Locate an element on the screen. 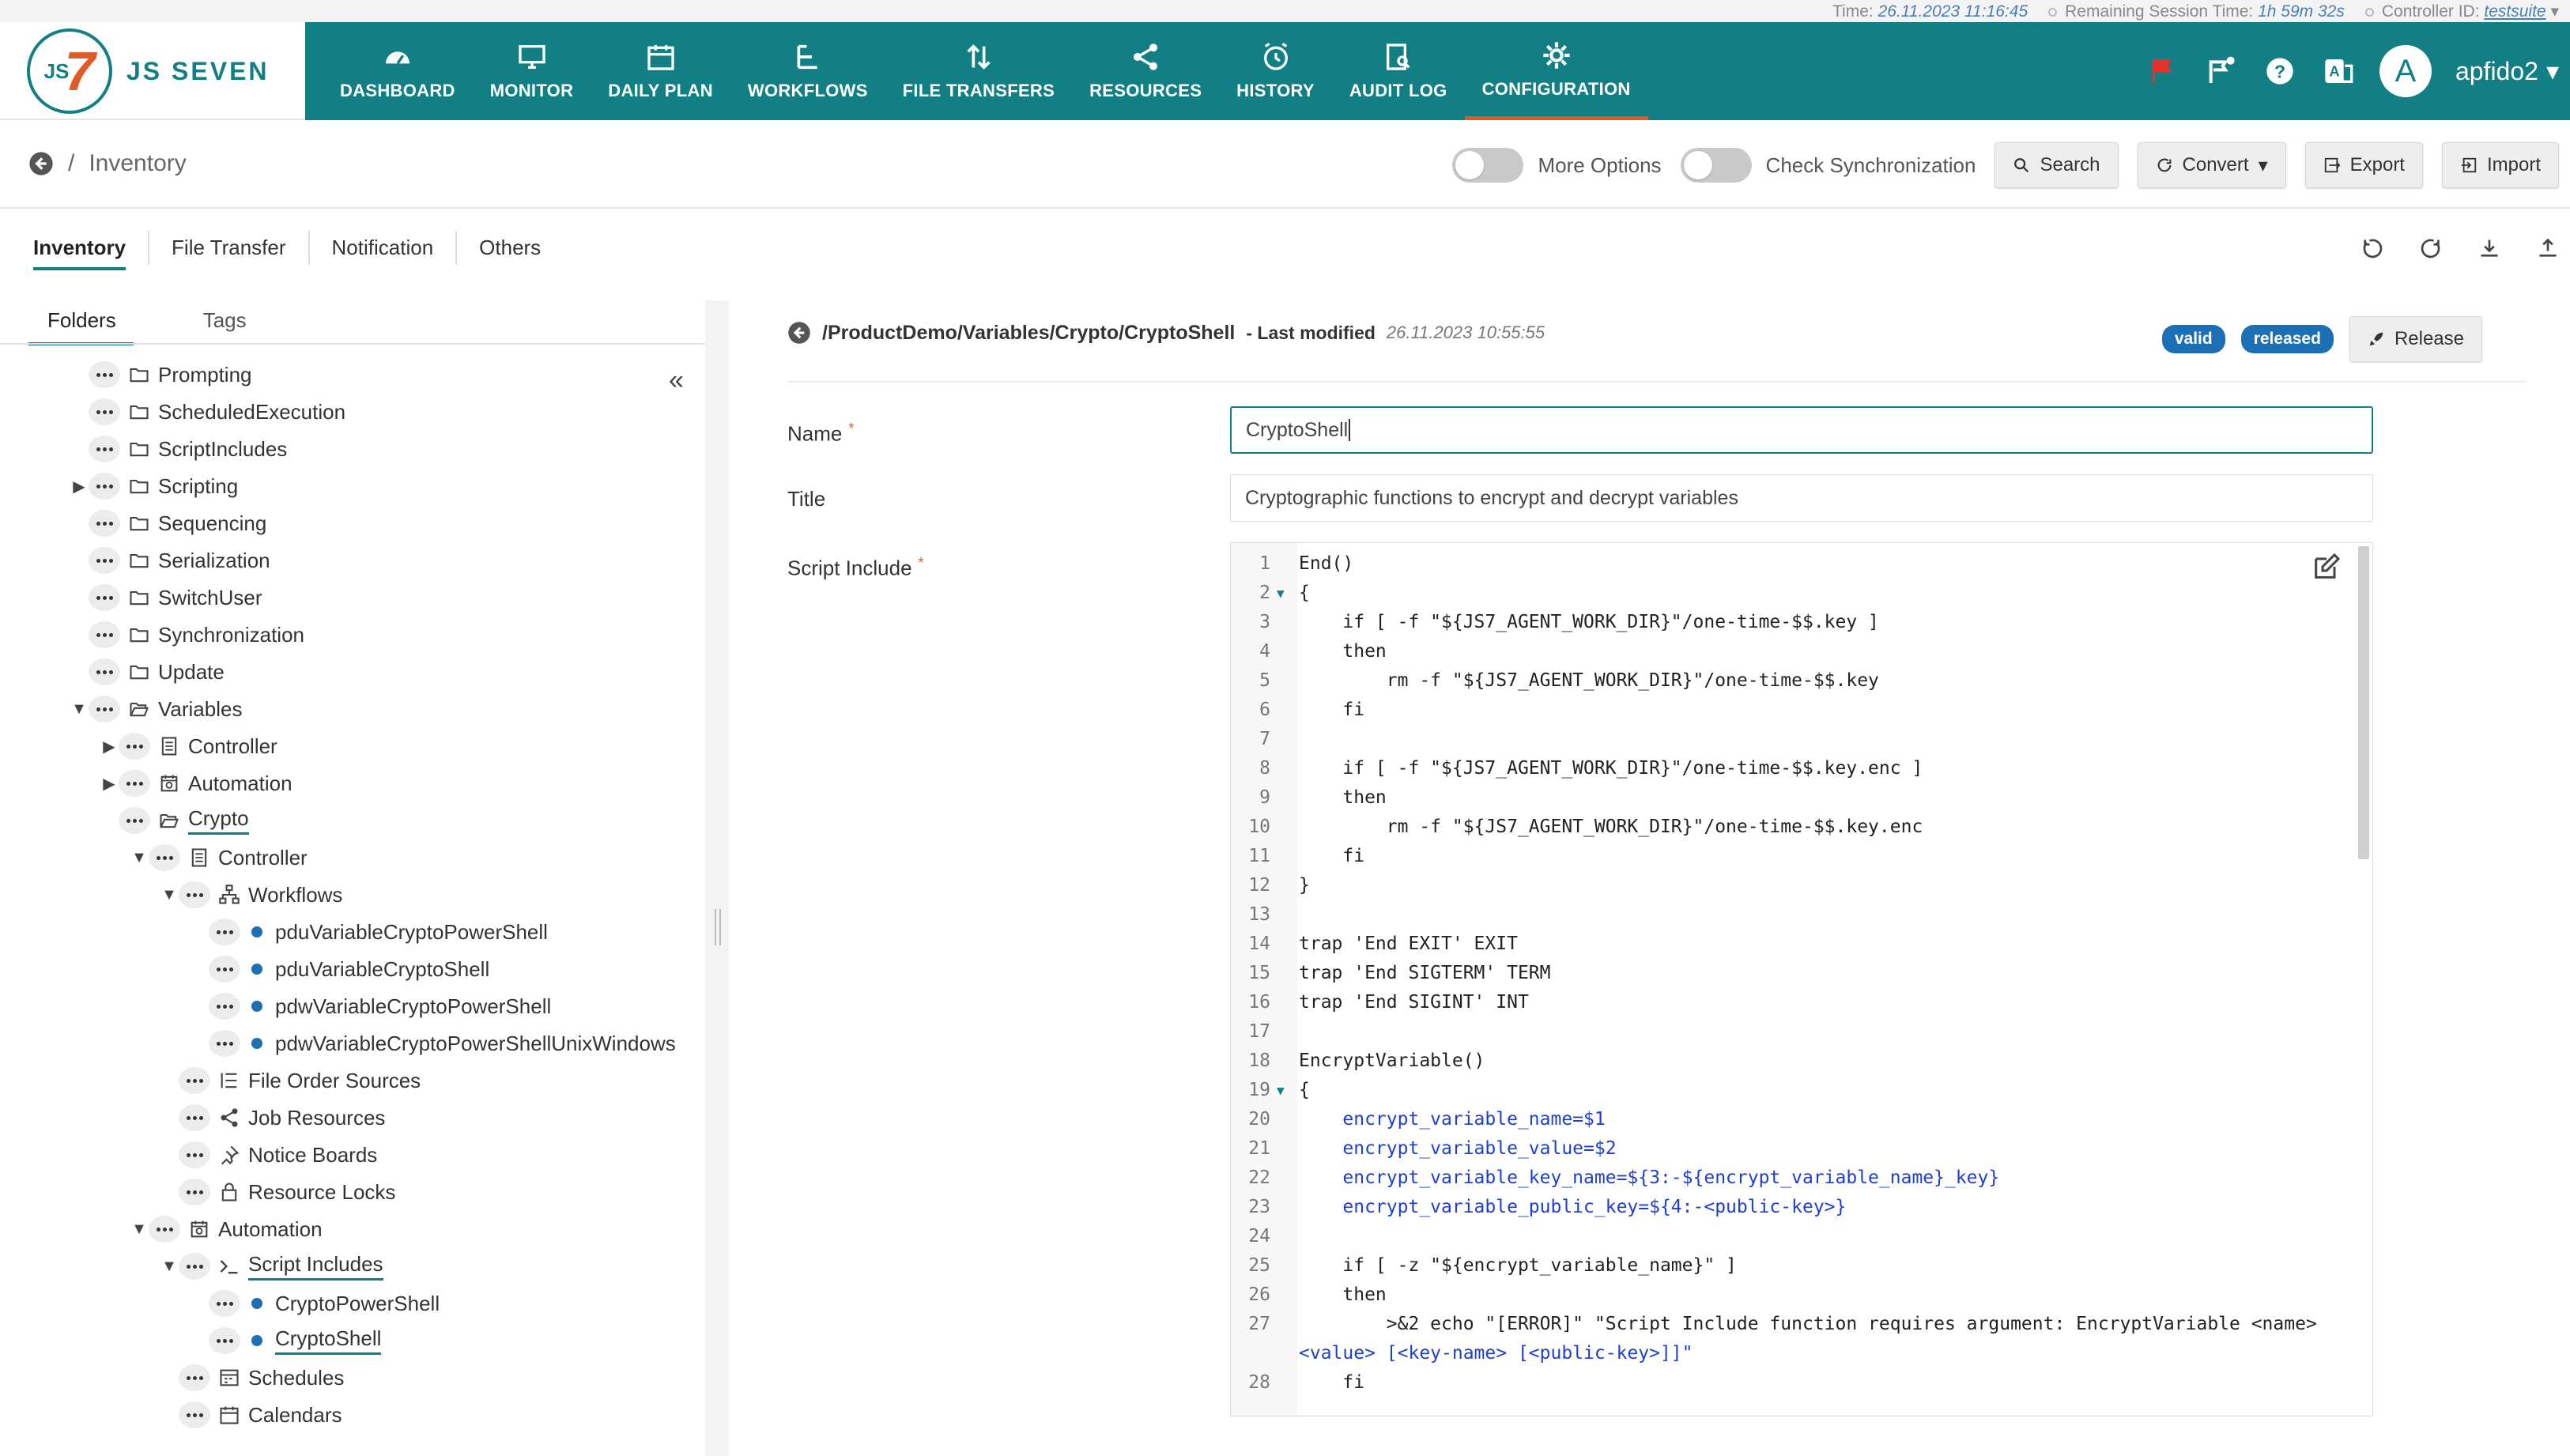  nav-resources: RESOURCES is located at coordinates (1145, 71).